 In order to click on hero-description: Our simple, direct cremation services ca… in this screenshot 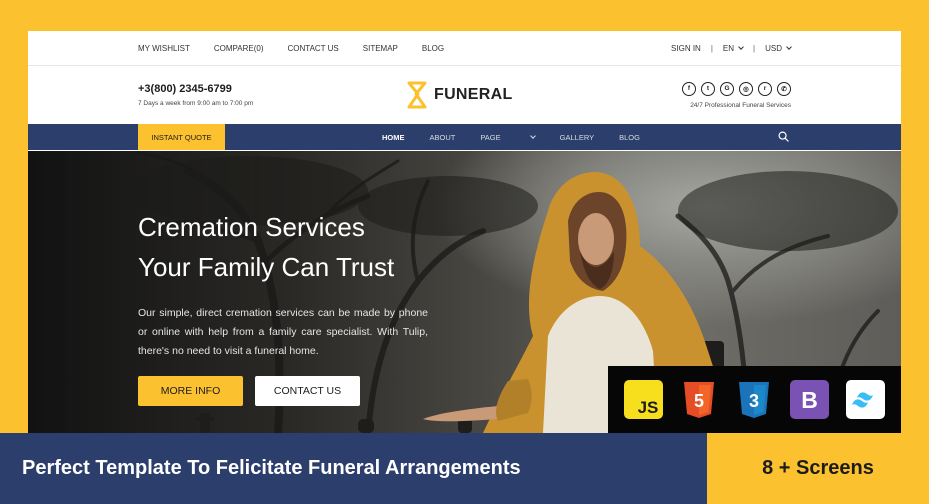, I will do `click(283, 332)`.